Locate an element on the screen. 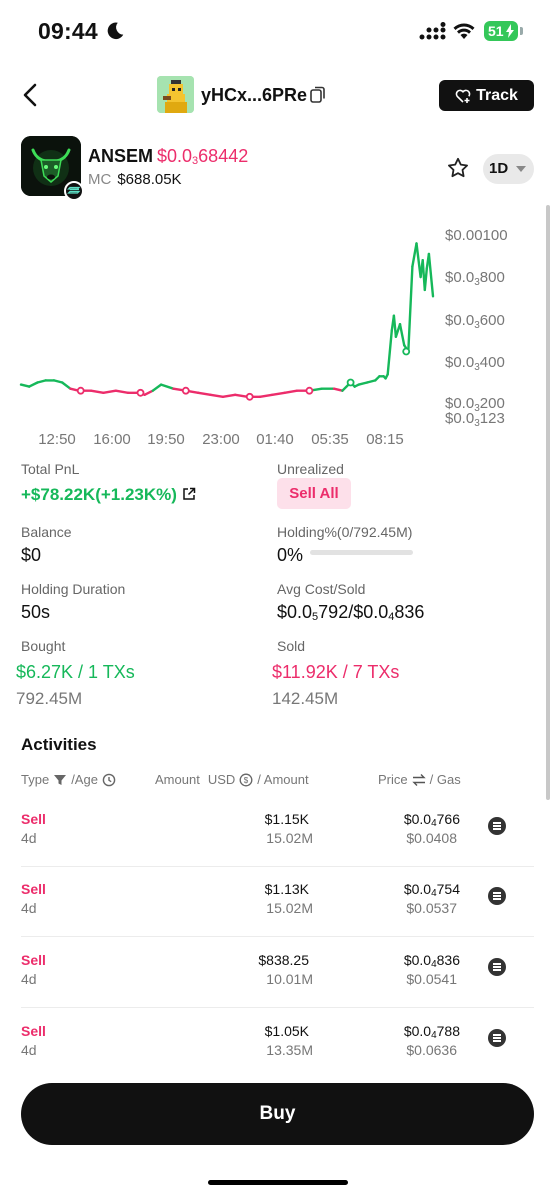  activity-row: Sell 4d $1.13K 15.02M $0.04754 $0.0537 is located at coordinates (277, 902).